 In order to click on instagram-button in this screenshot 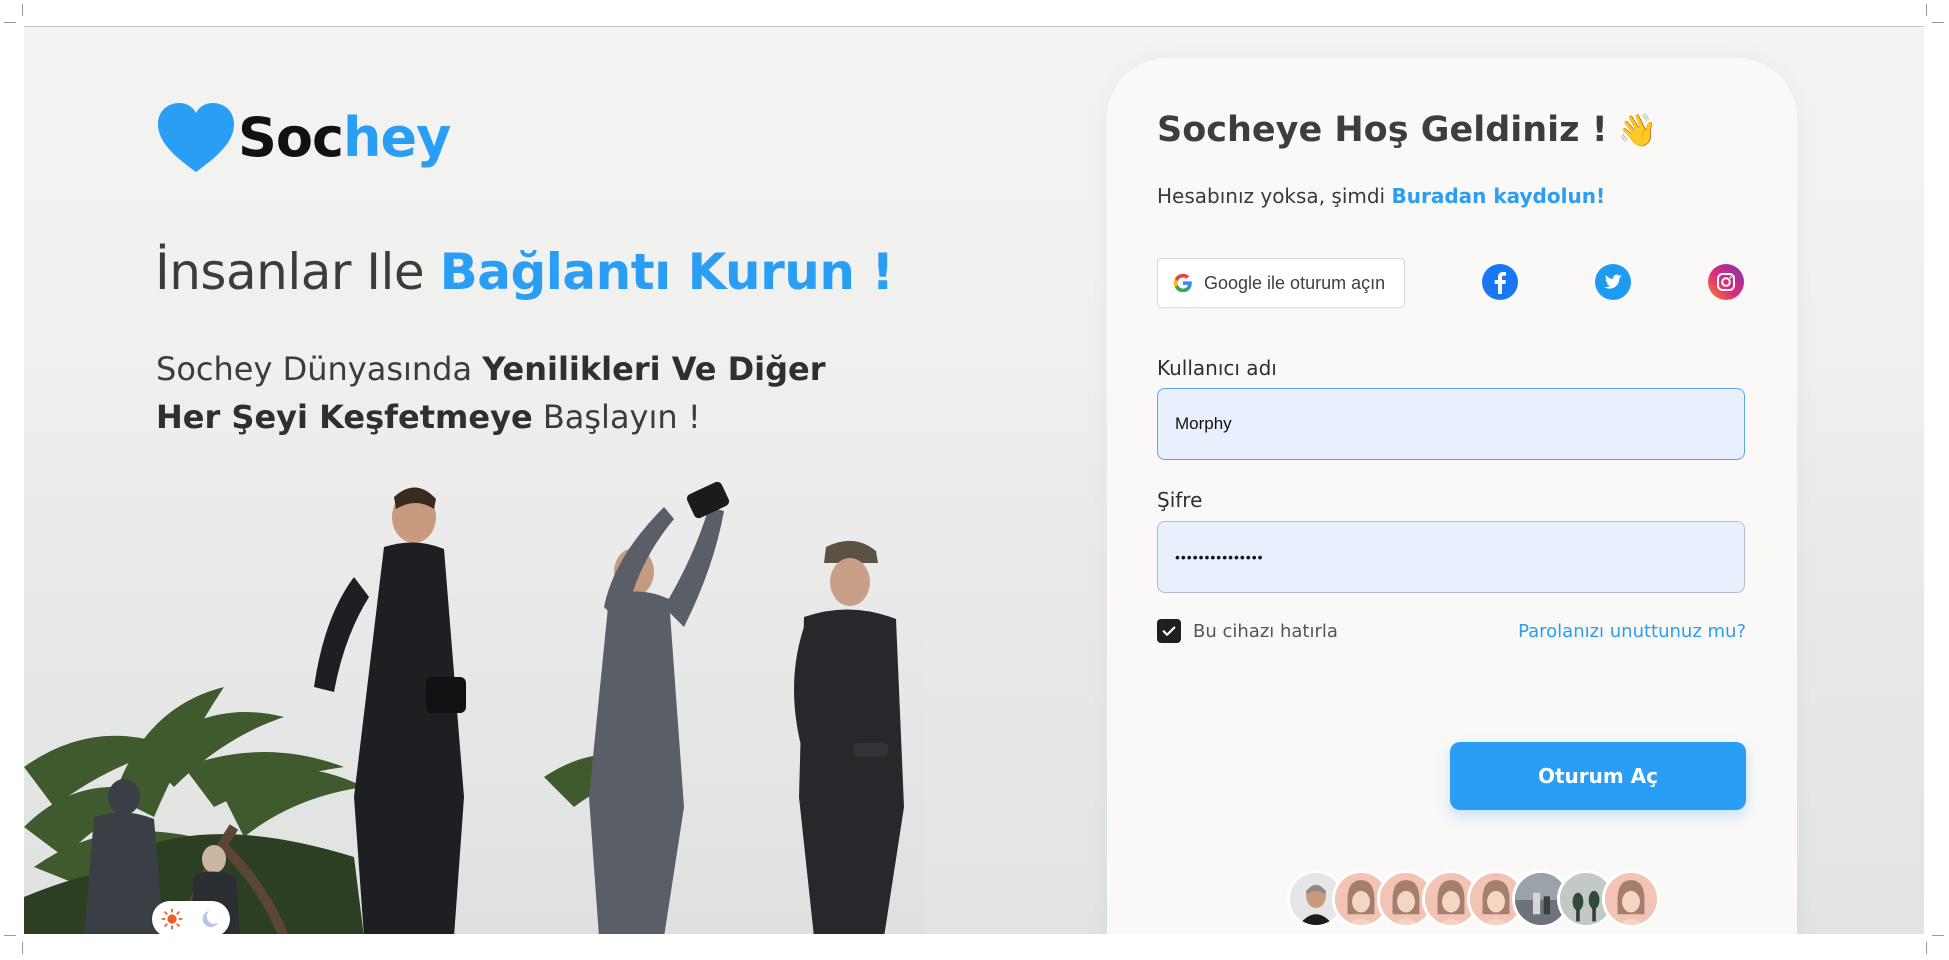, I will do `click(1726, 282)`.